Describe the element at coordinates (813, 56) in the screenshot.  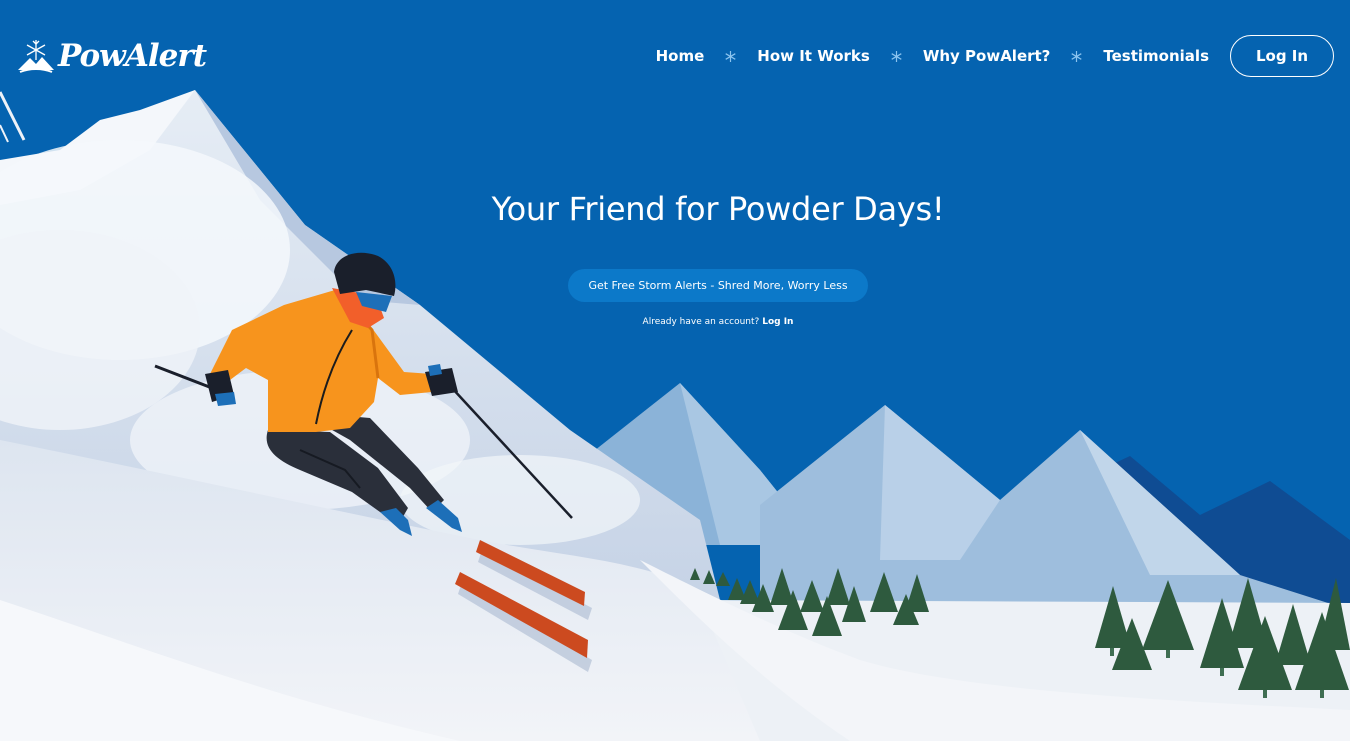
I see `nav-how-it-works: How It Works` at that location.